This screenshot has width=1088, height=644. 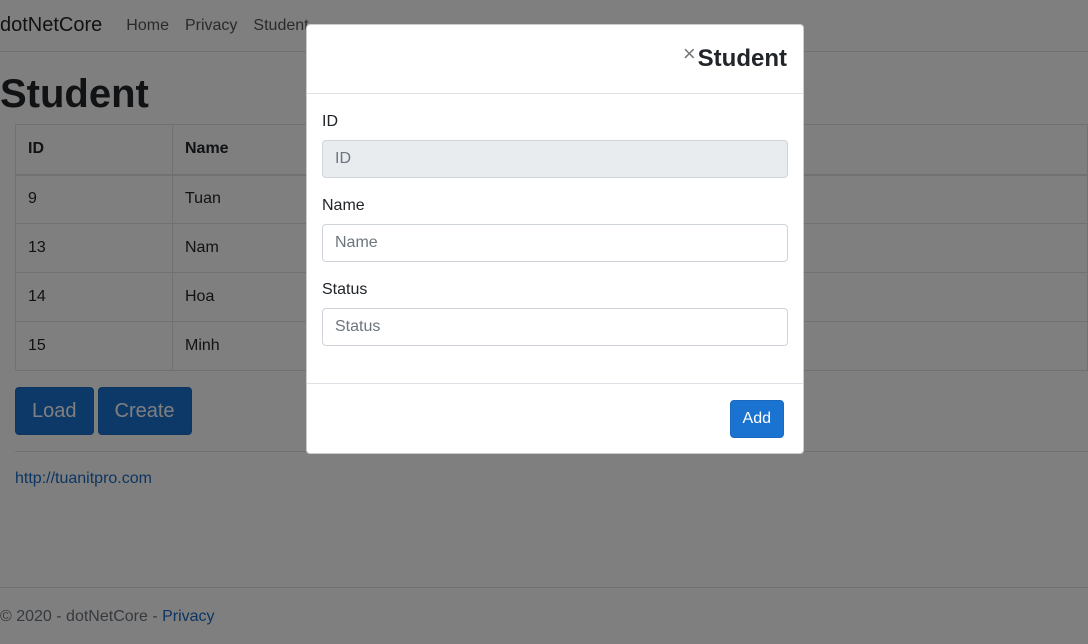 I want to click on modal-title: Student, so click(x=742, y=58).